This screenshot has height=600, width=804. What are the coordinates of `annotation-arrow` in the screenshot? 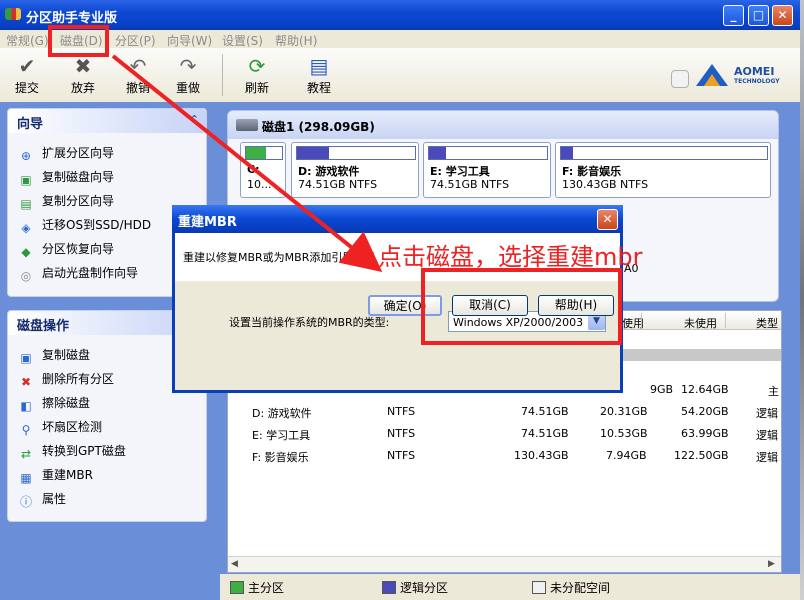 It's located at (247, 163).